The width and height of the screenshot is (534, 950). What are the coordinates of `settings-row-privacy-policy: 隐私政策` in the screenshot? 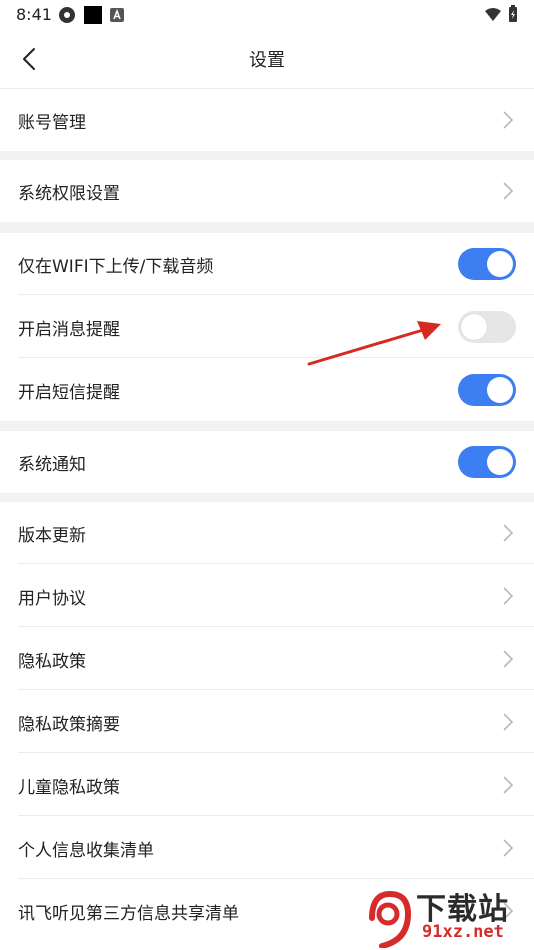 It's located at (267, 659).